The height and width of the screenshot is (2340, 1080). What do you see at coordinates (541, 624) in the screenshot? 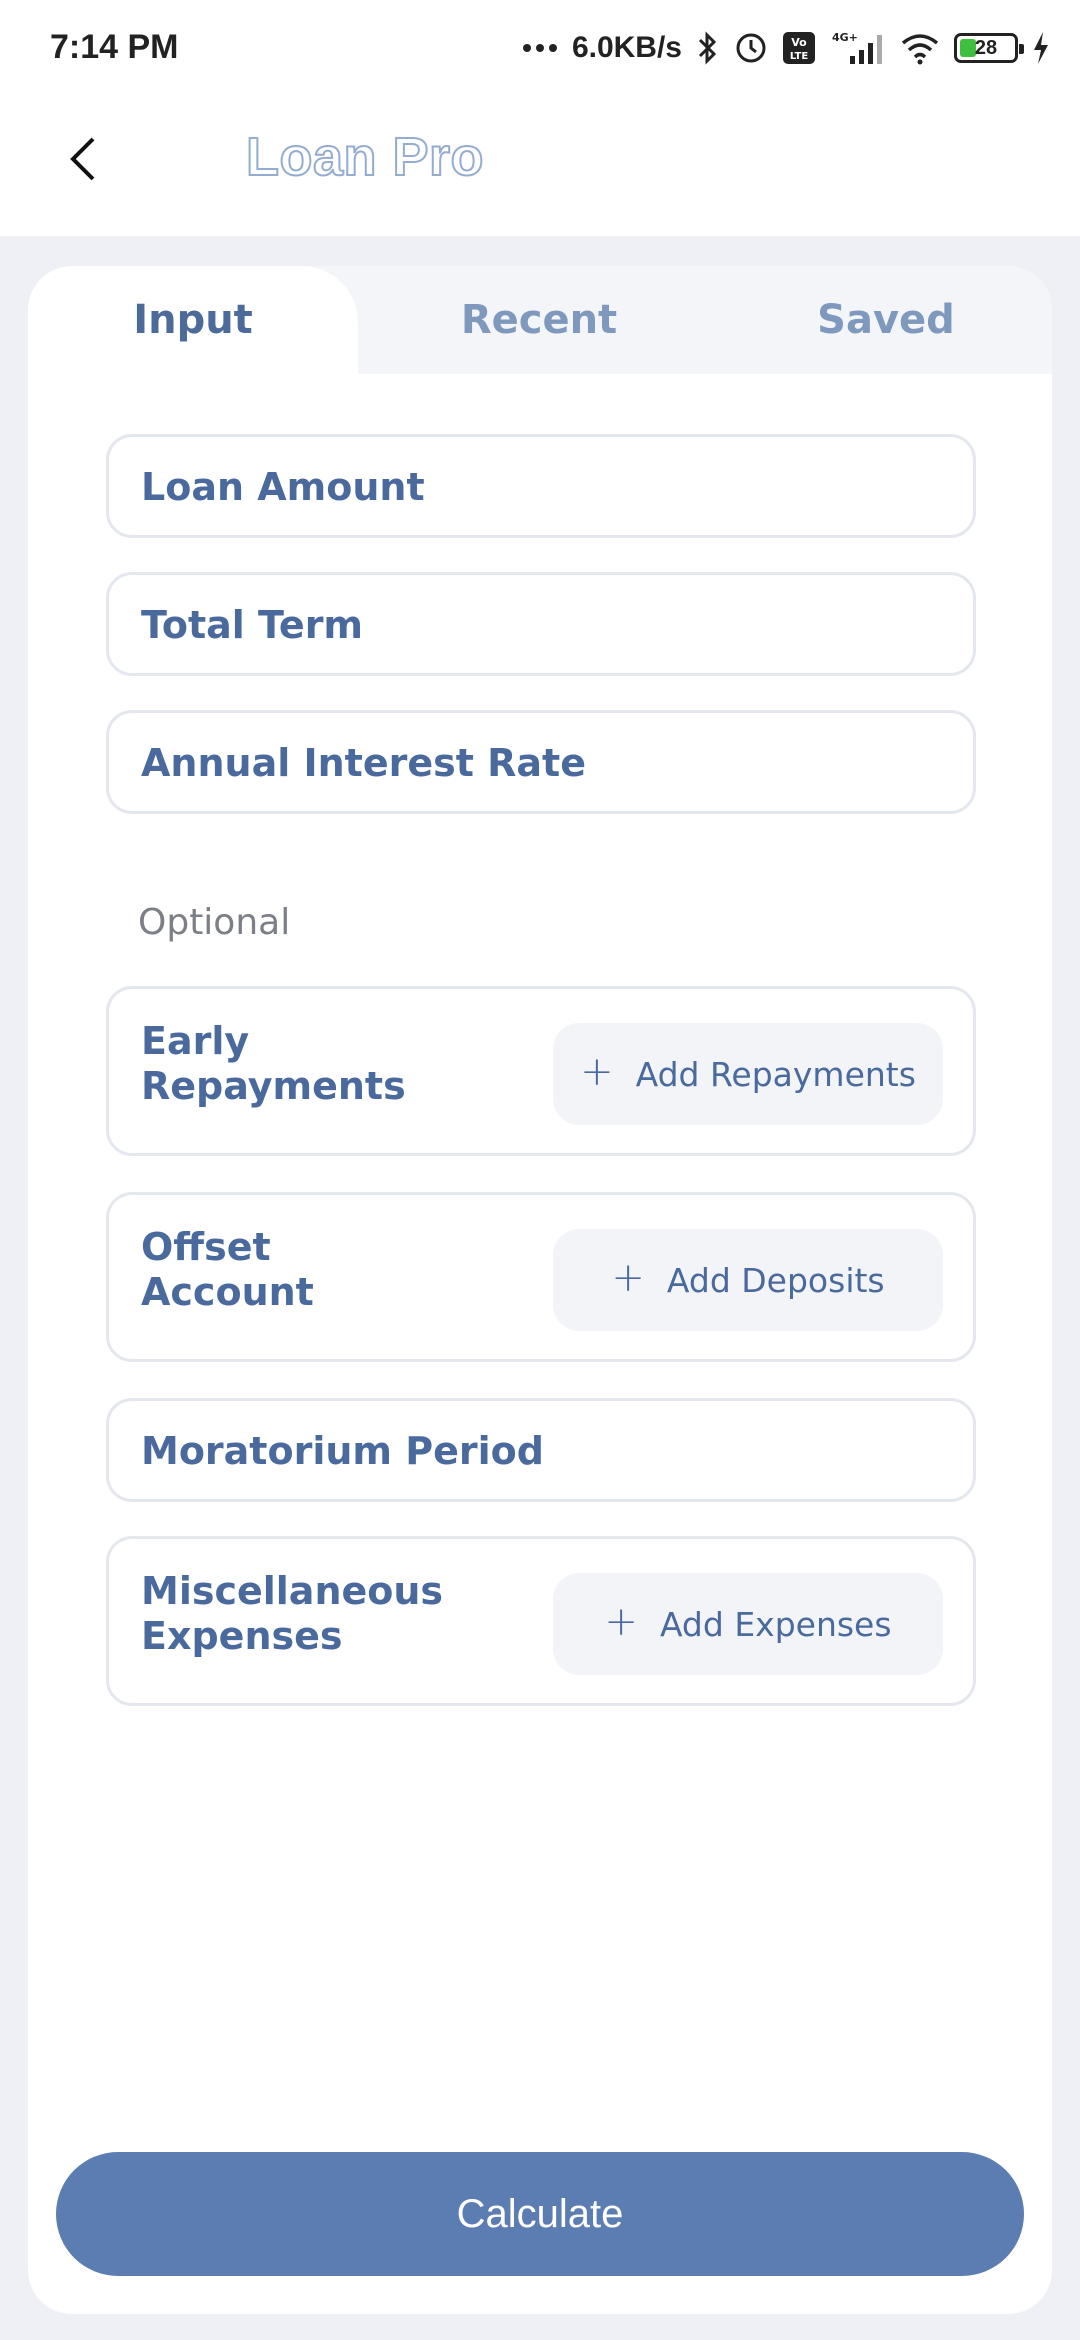
I see `total-term-field: Total Term` at bounding box center [541, 624].